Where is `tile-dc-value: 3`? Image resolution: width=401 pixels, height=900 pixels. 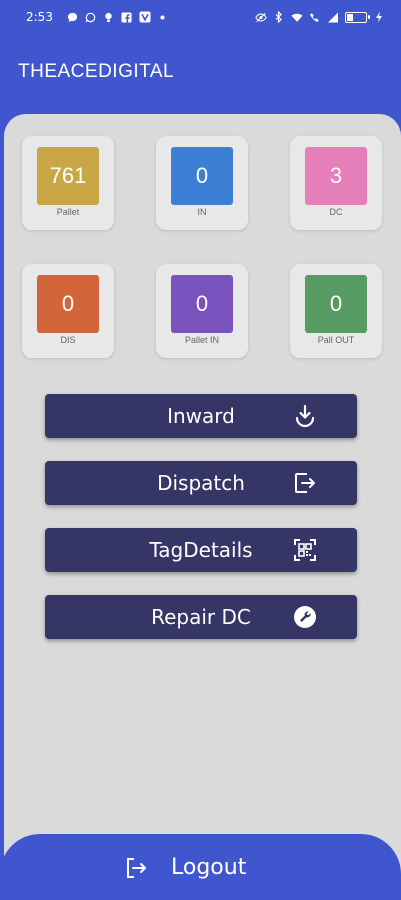 tile-dc-value: 3 is located at coordinates (336, 176).